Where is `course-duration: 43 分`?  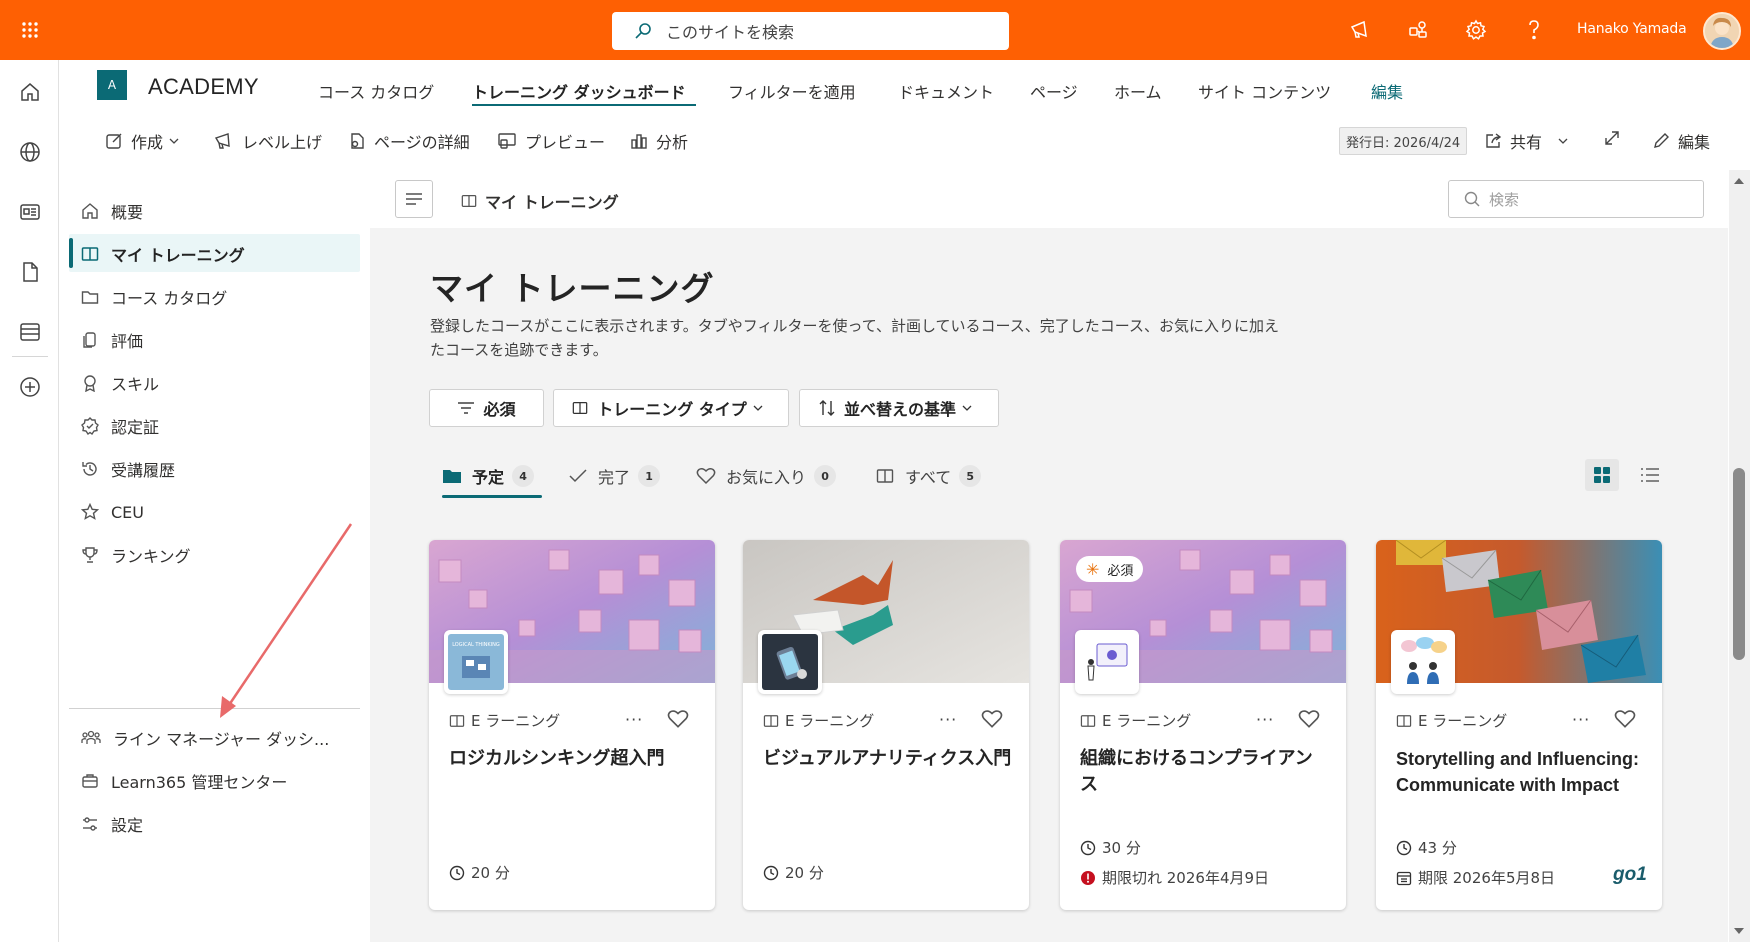
course-duration: 43 分 is located at coordinates (1426, 847).